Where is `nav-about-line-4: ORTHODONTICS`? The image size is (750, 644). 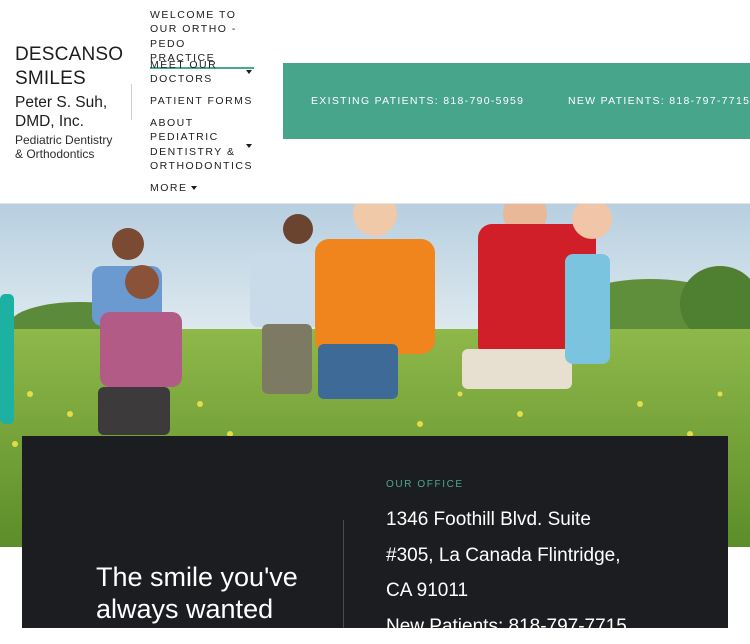
nav-about-line-4: ORTHODONTICS is located at coordinates (202, 166).